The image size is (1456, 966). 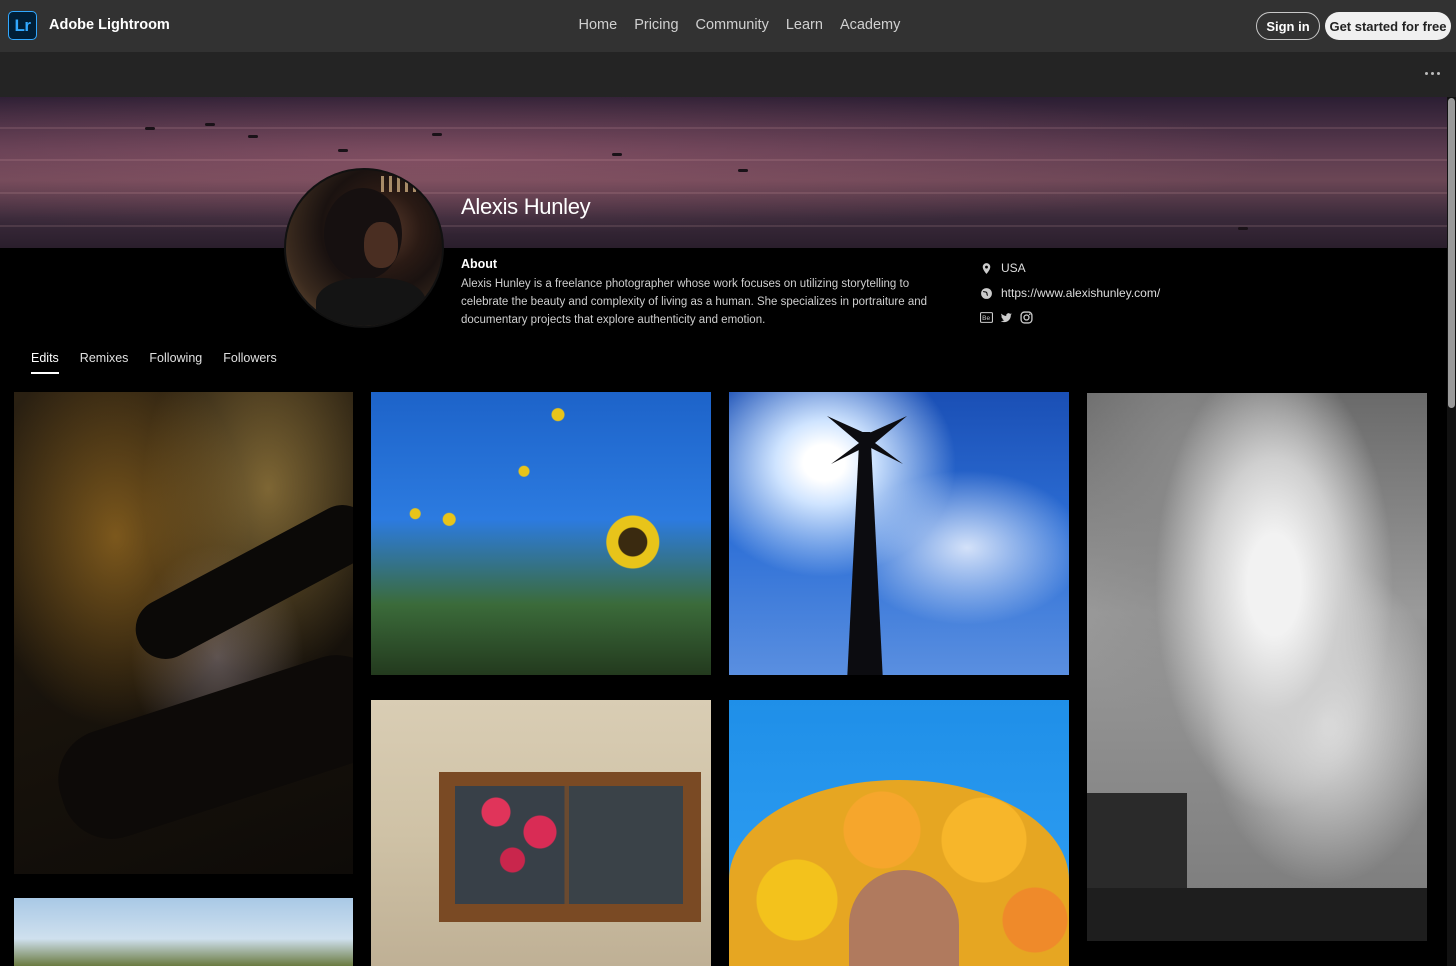 What do you see at coordinates (45, 362) in the screenshot?
I see `tab-edits: Edits` at bounding box center [45, 362].